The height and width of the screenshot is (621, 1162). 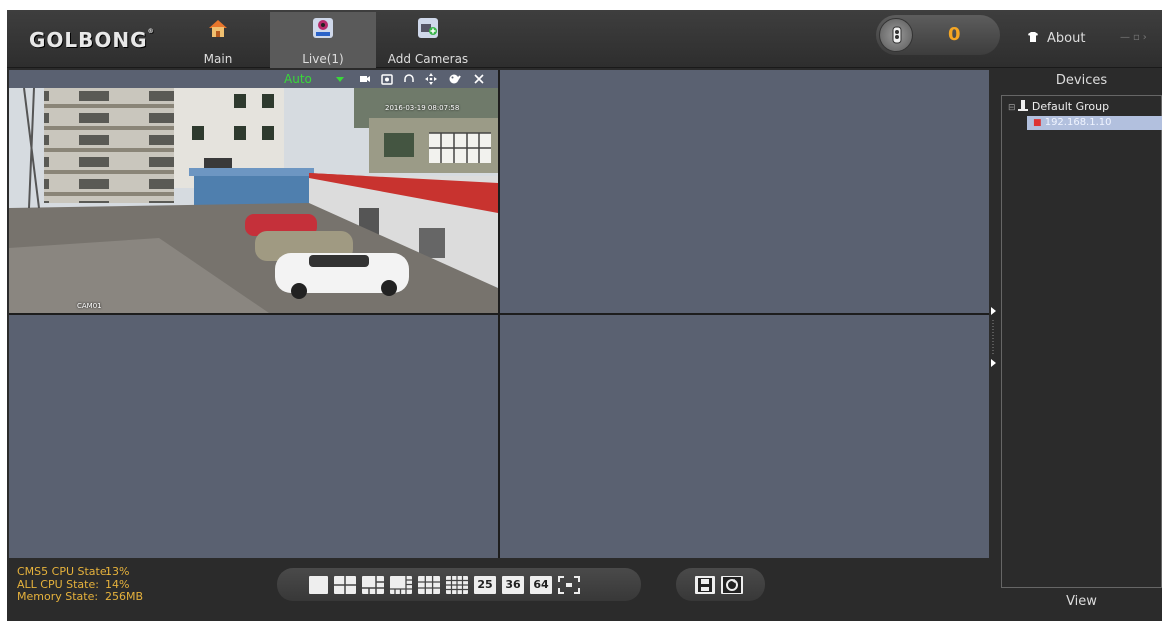 What do you see at coordinates (938, 35) in the screenshot?
I see `alarm-indicator: 0` at bounding box center [938, 35].